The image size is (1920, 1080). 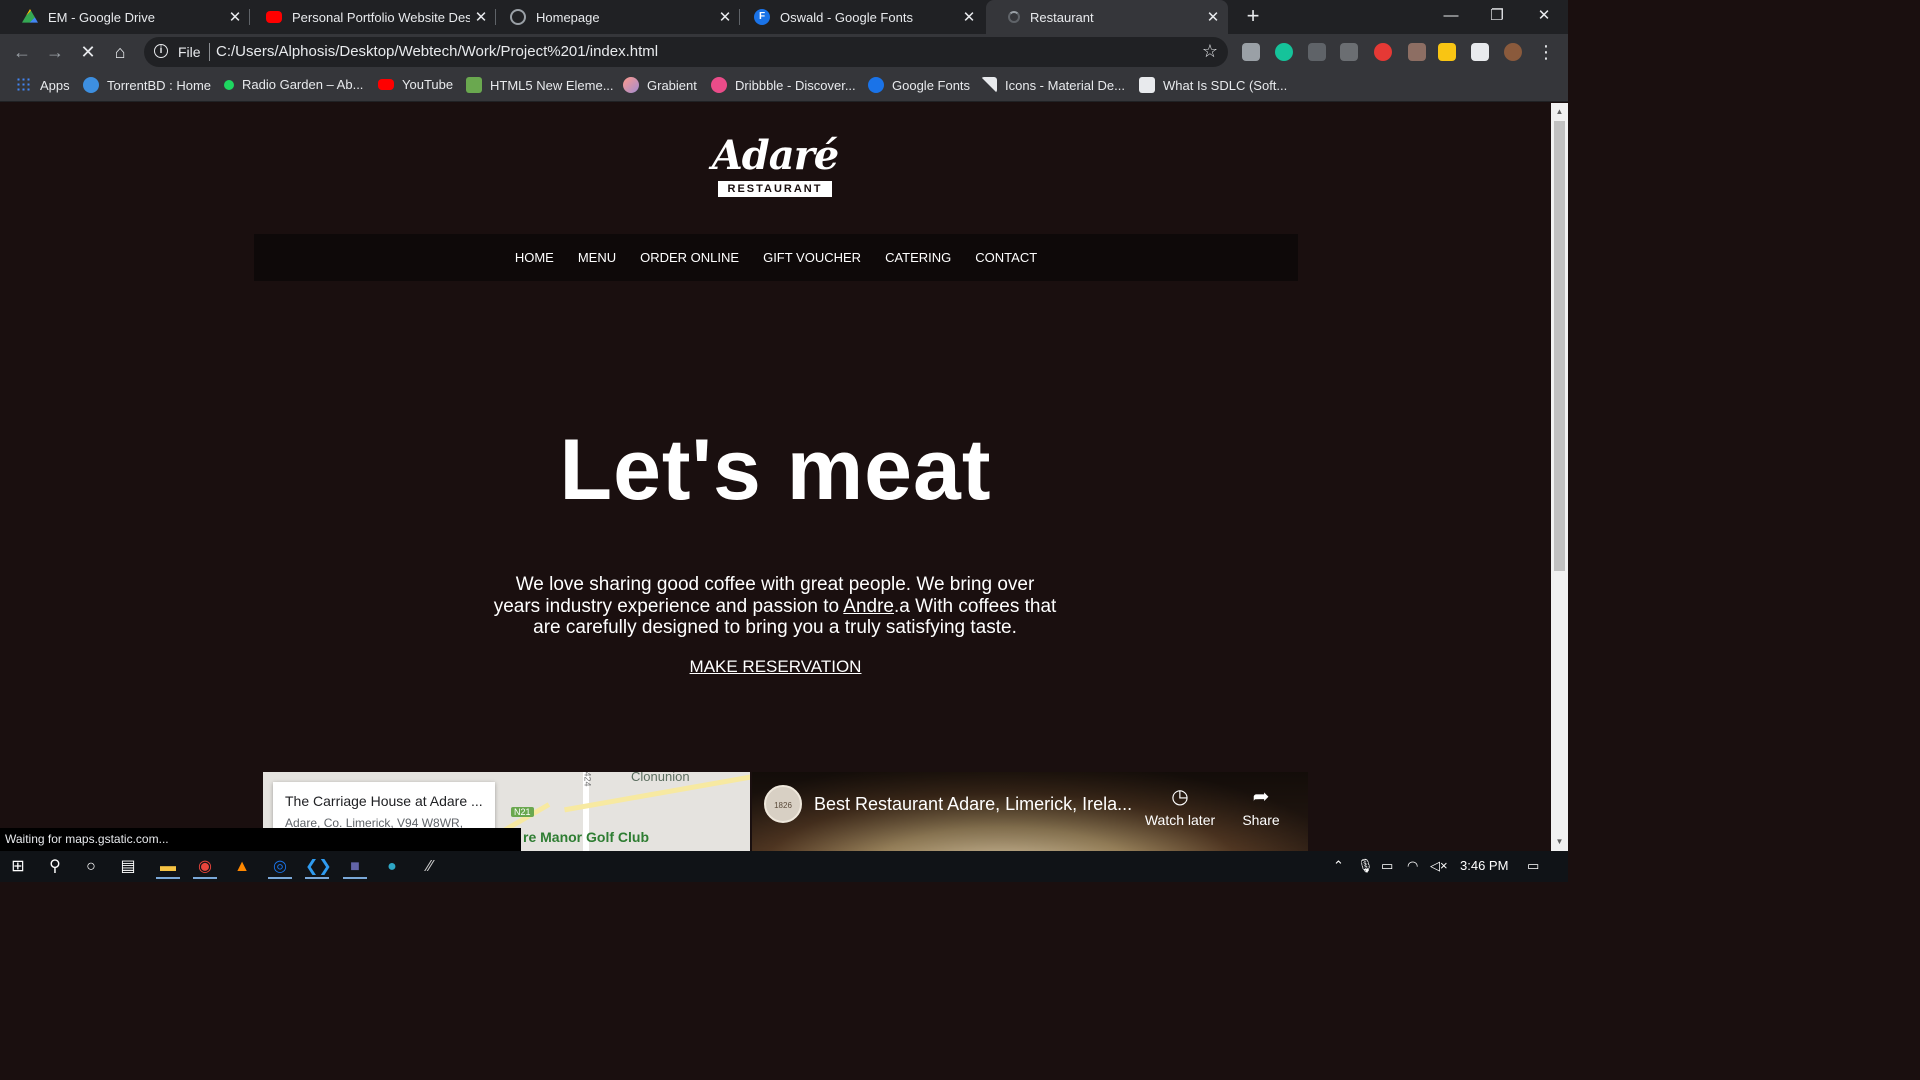 What do you see at coordinates (1383, 52) in the screenshot?
I see `adblock-icon` at bounding box center [1383, 52].